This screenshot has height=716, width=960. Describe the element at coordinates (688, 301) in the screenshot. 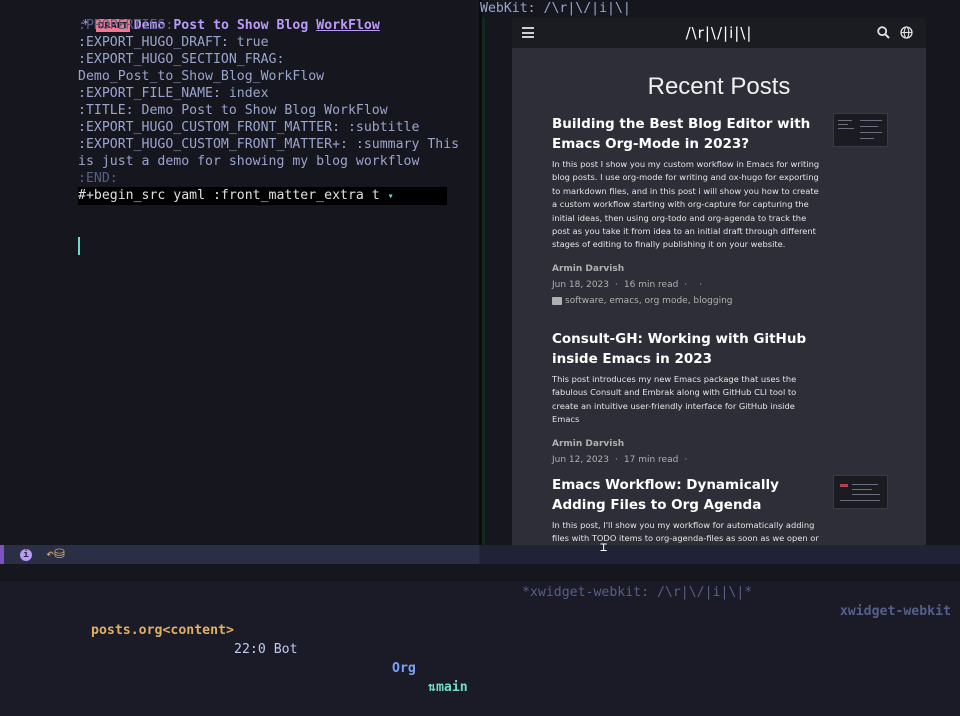

I see `post-tags: software, emacs, org mode, blogging` at that location.